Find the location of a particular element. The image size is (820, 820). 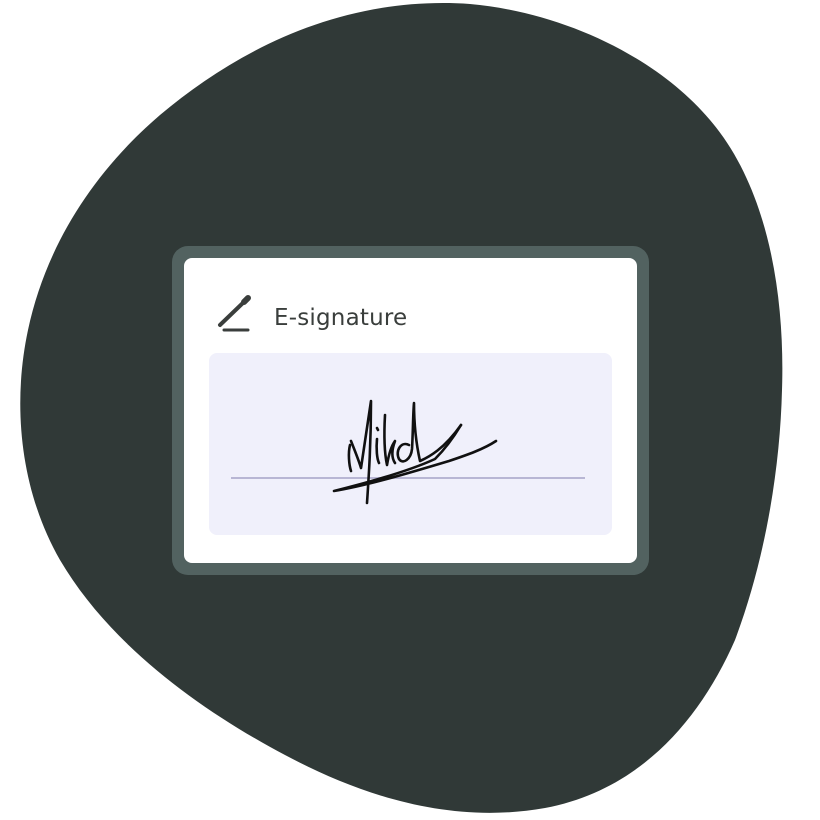

signature-pad is located at coordinates (410, 444).